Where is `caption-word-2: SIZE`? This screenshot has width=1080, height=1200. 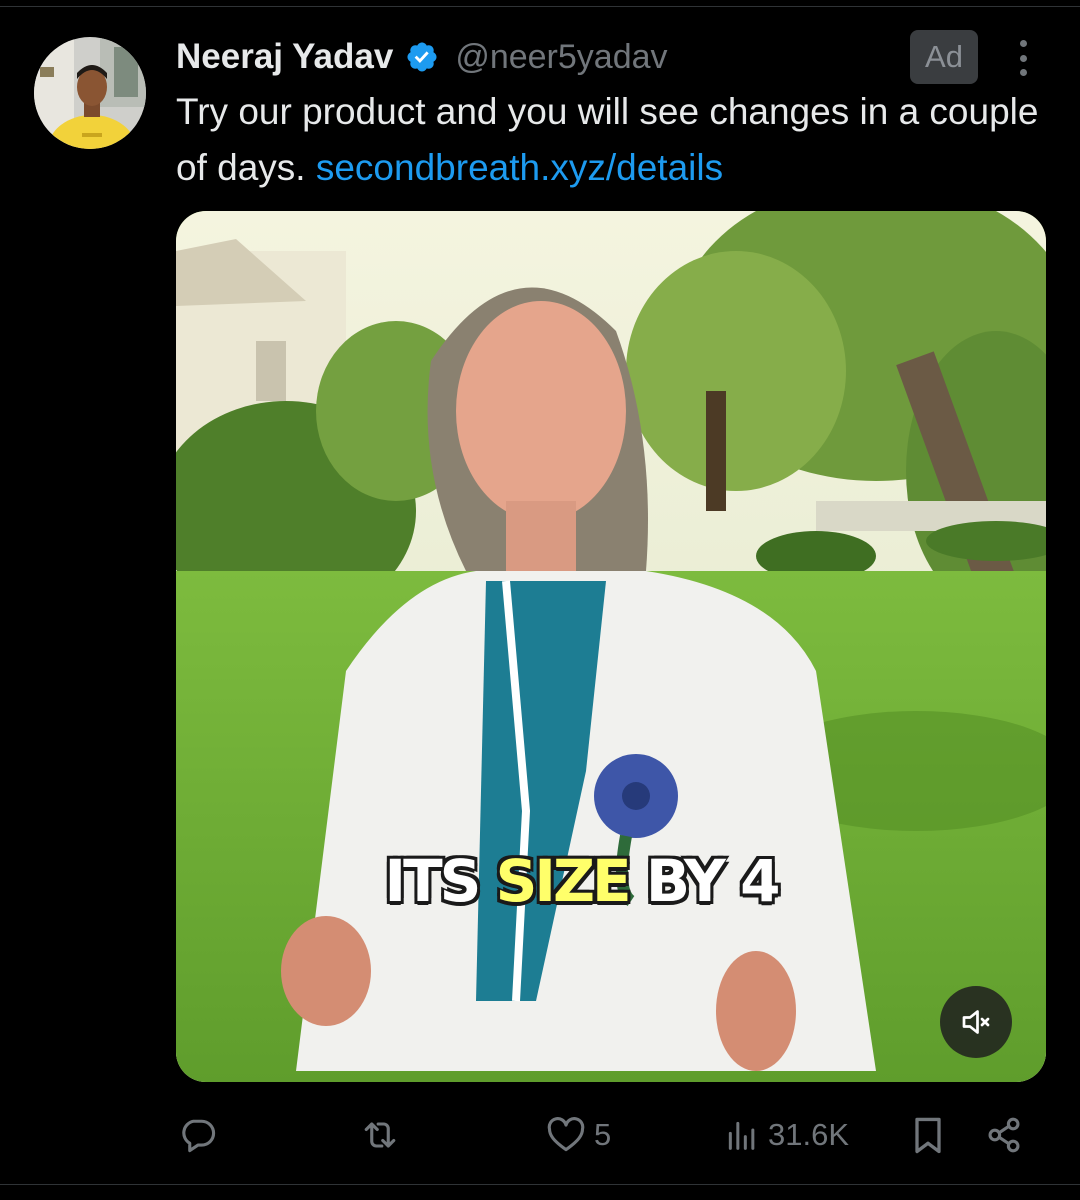
caption-word-2: SIZE is located at coordinates (563, 881).